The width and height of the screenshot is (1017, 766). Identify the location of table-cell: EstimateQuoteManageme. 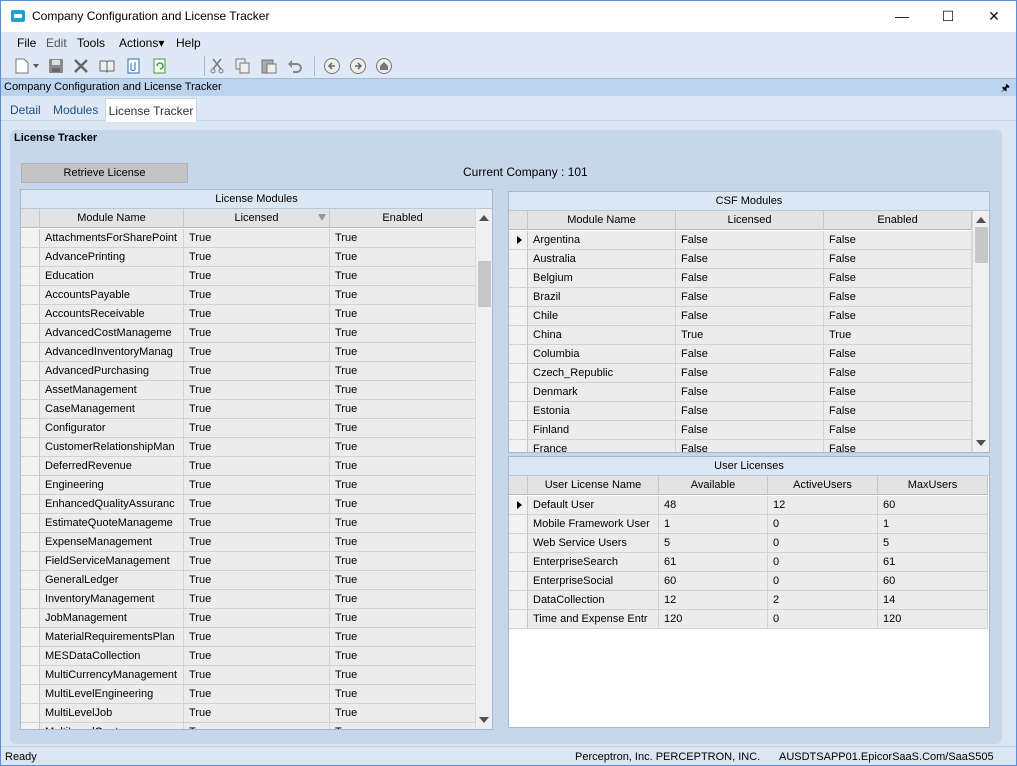
(112, 523).